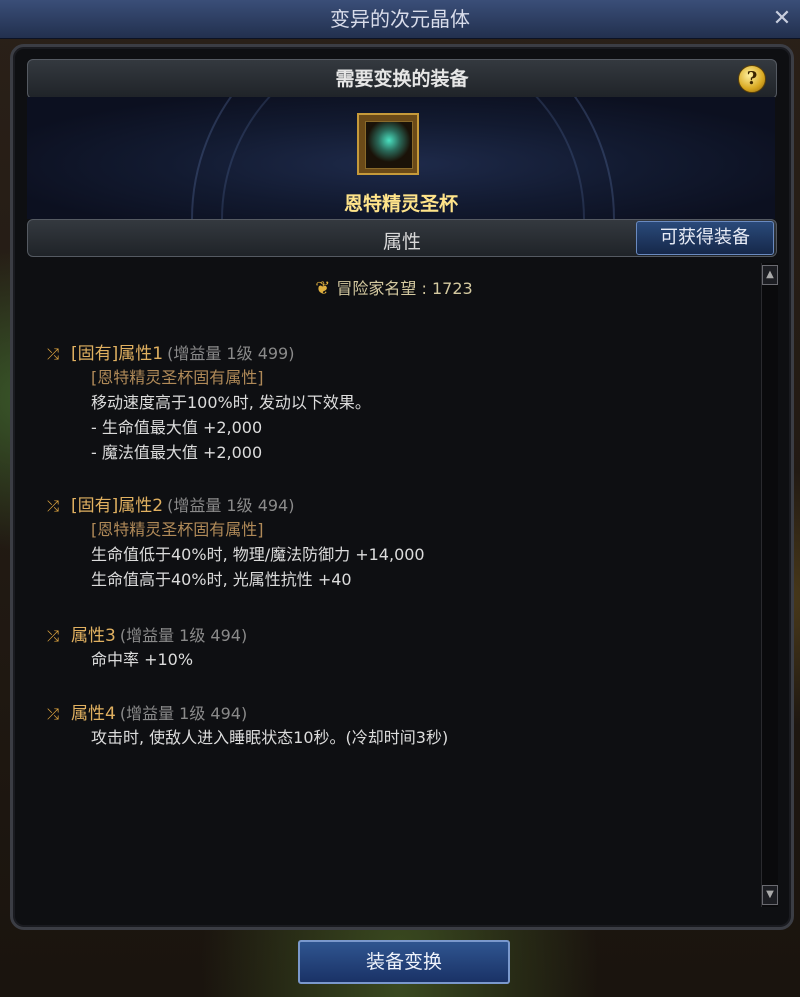  I want to click on attribute-name: [固有]属性2, so click(117, 506).